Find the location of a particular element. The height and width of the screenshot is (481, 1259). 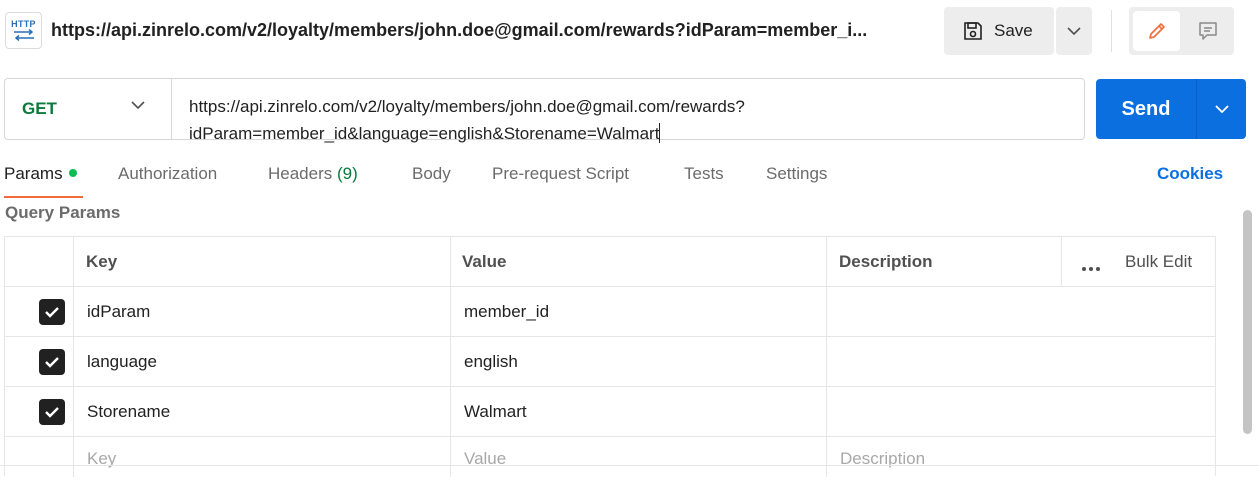

column-header-description: Description is located at coordinates (886, 261).